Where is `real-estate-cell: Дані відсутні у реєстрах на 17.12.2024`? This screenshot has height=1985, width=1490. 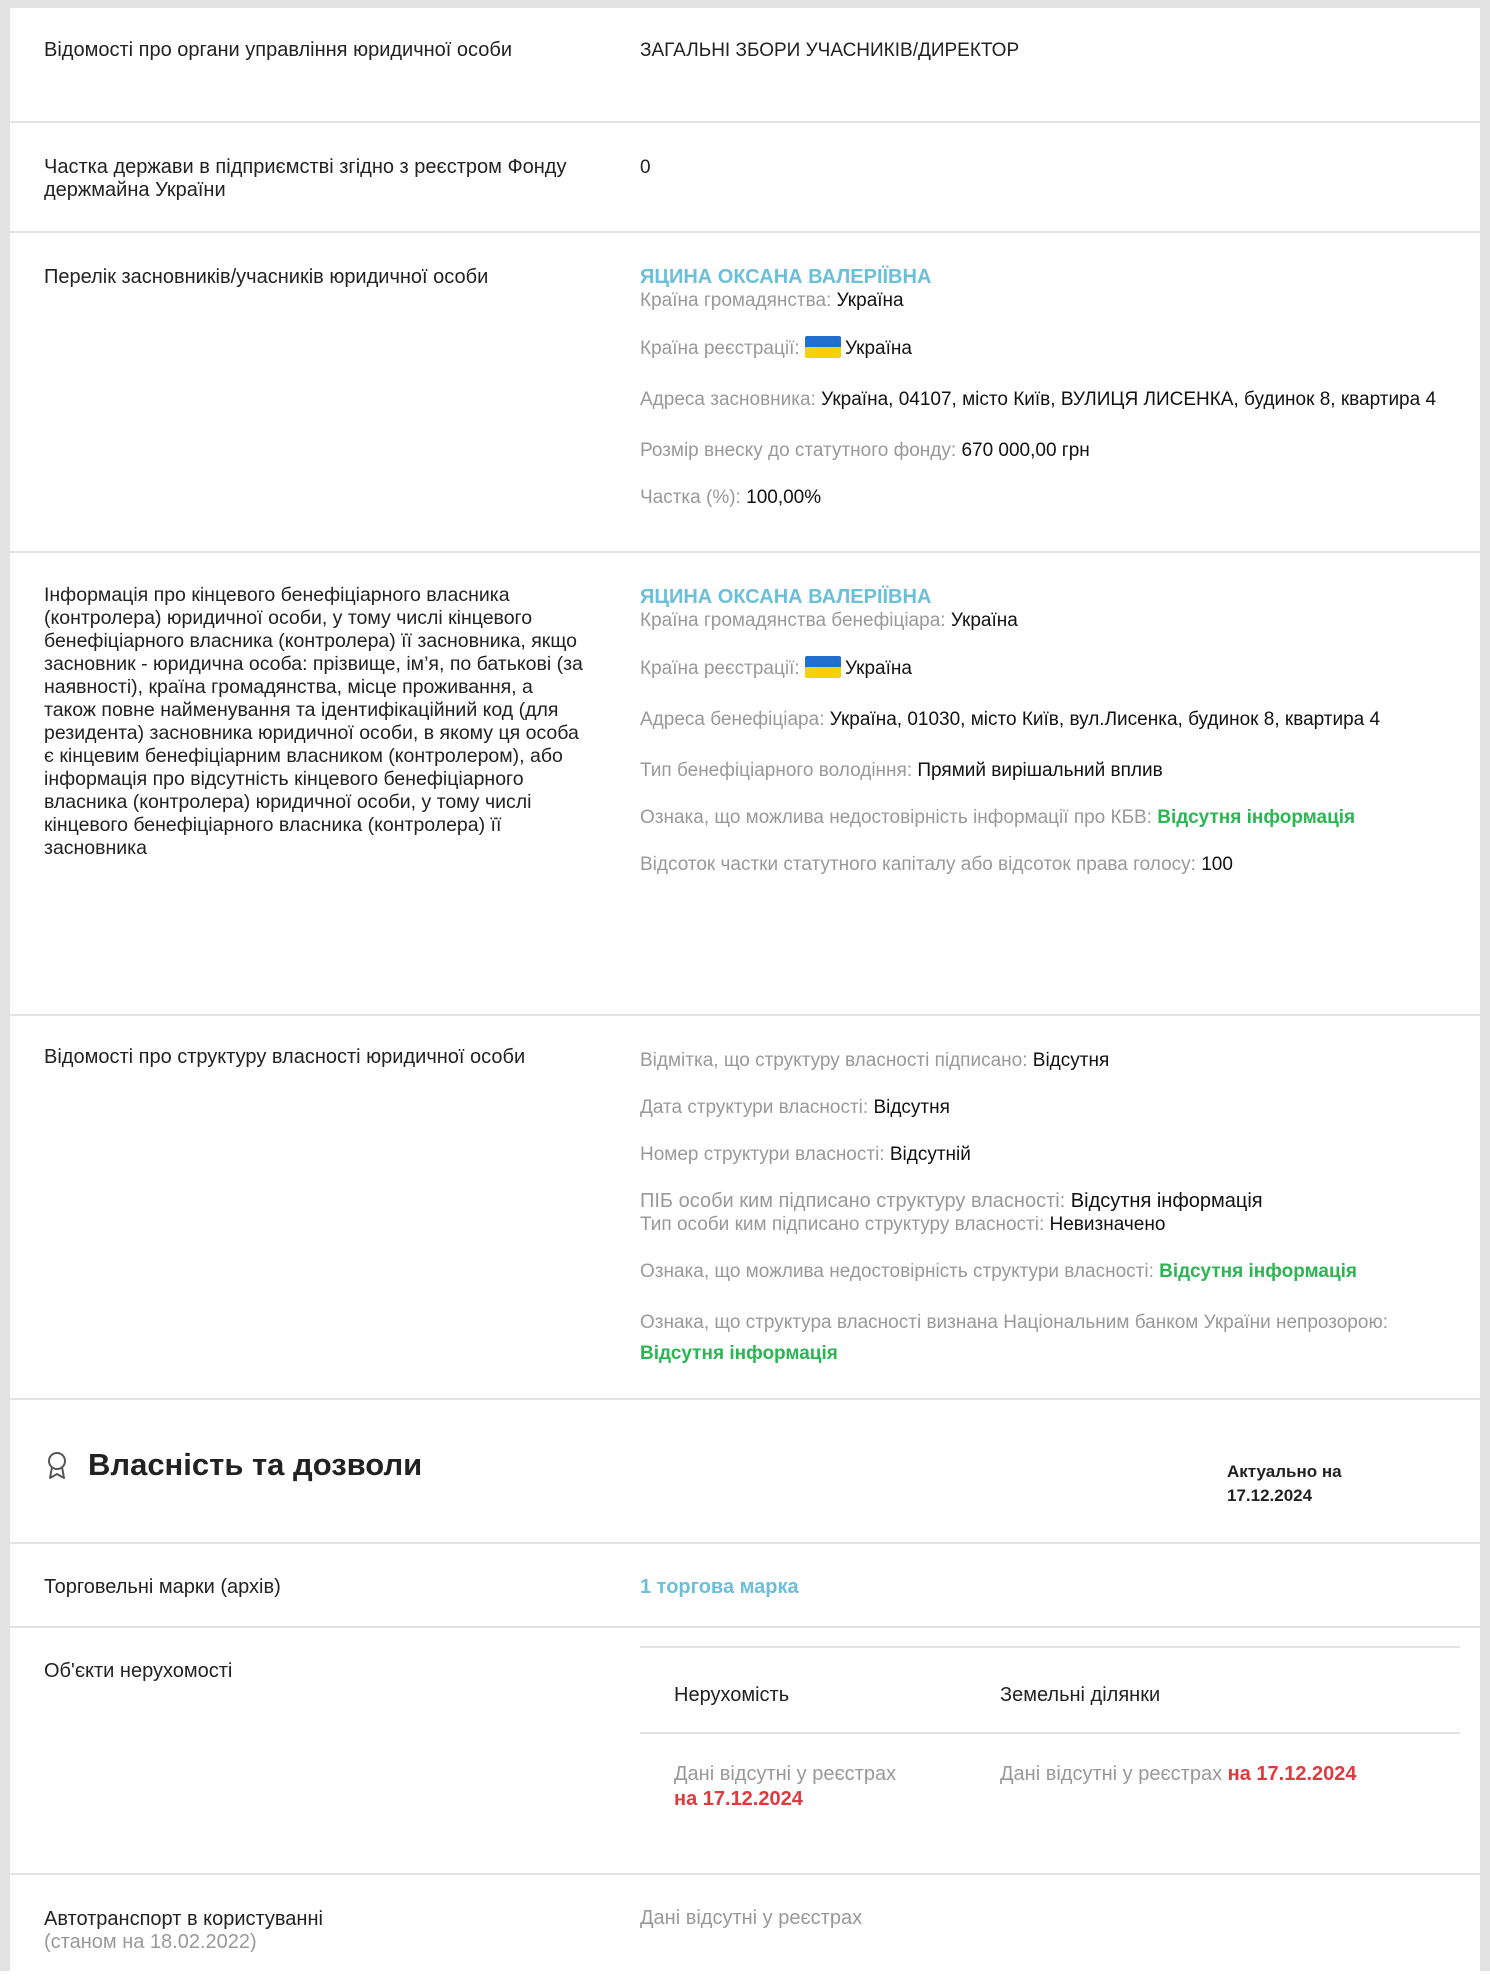
real-estate-cell: Дані відсутні у реєстрах на 17.12.2024 is located at coordinates (819, 1787).